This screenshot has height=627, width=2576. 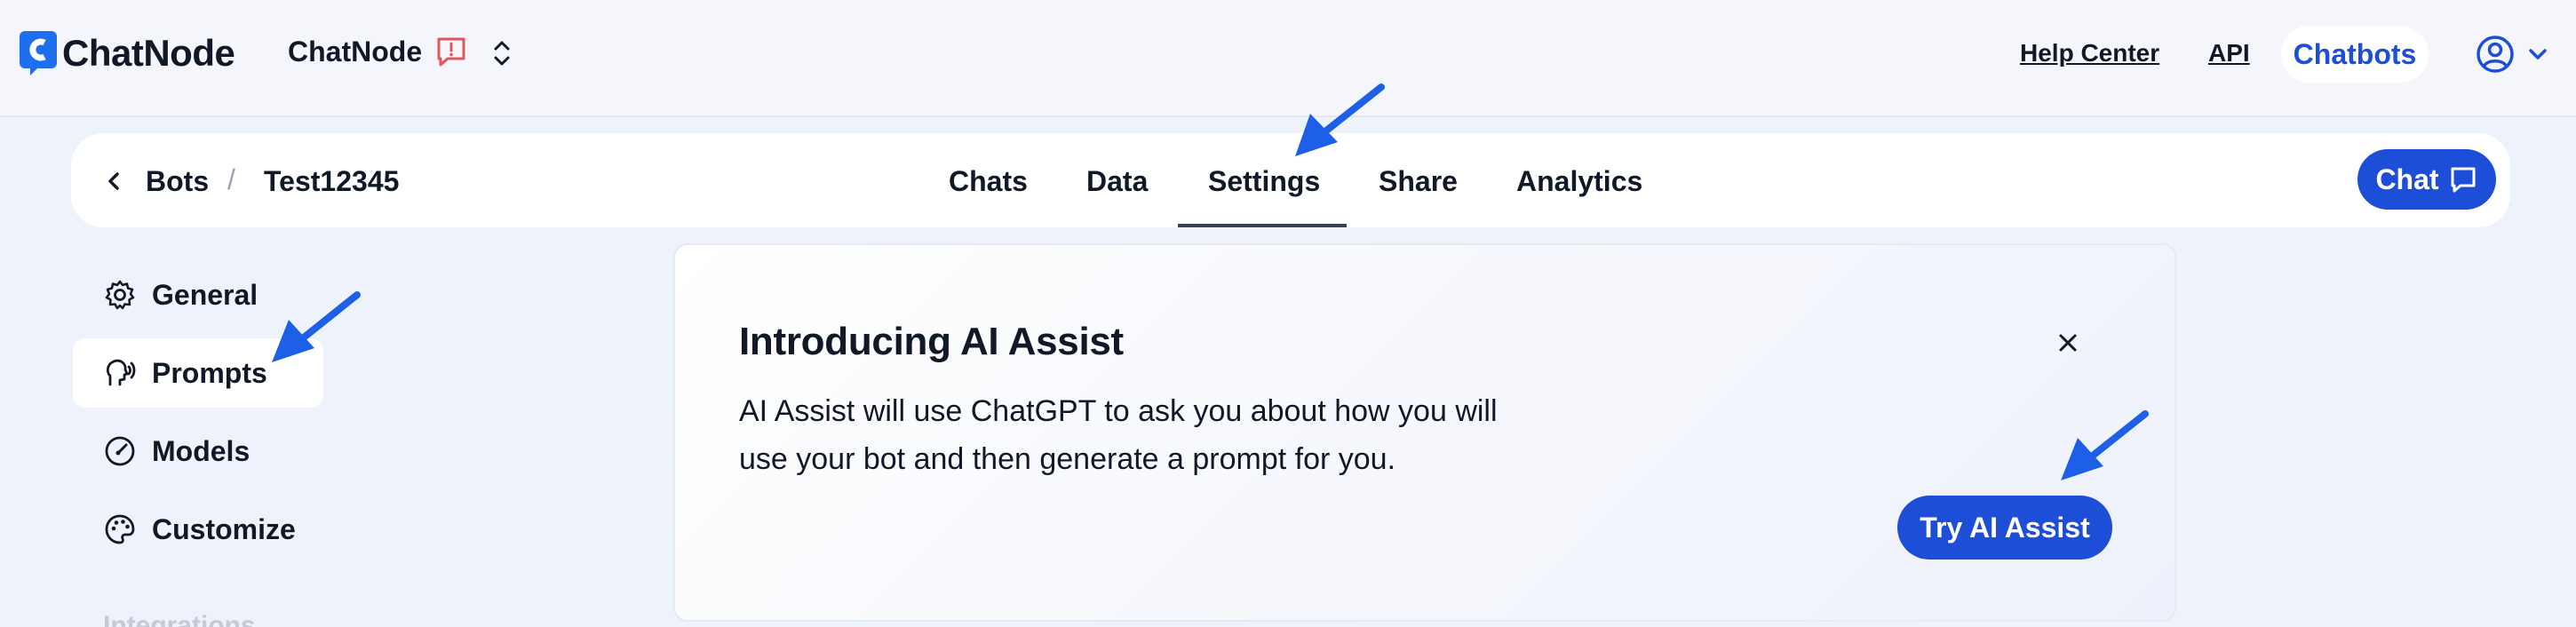 I want to click on chatbots-label: Chatbots, so click(x=2355, y=53).